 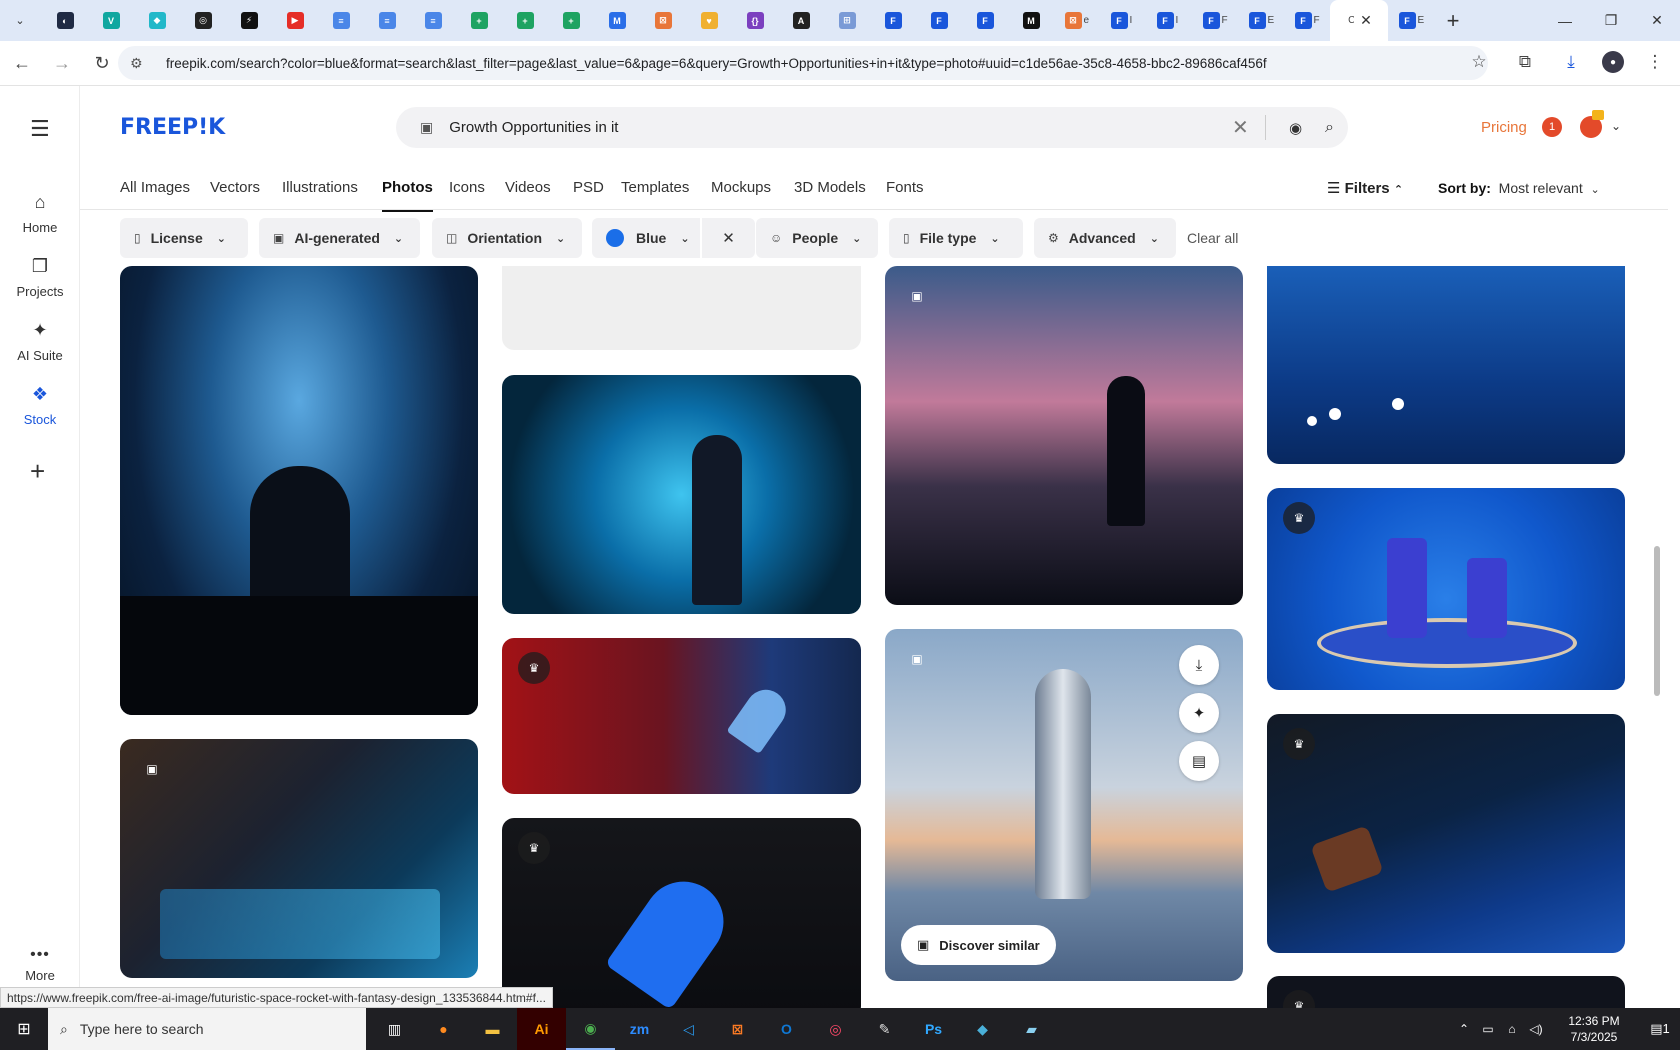 What do you see at coordinates (1123, 20) in the screenshot?
I see `browser-tab: FI` at bounding box center [1123, 20].